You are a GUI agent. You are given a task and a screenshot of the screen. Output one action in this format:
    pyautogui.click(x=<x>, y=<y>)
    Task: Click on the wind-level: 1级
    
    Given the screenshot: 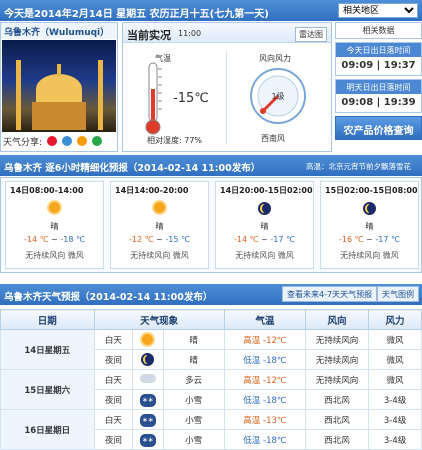 What is the action you would take?
    pyautogui.click(x=277, y=96)
    